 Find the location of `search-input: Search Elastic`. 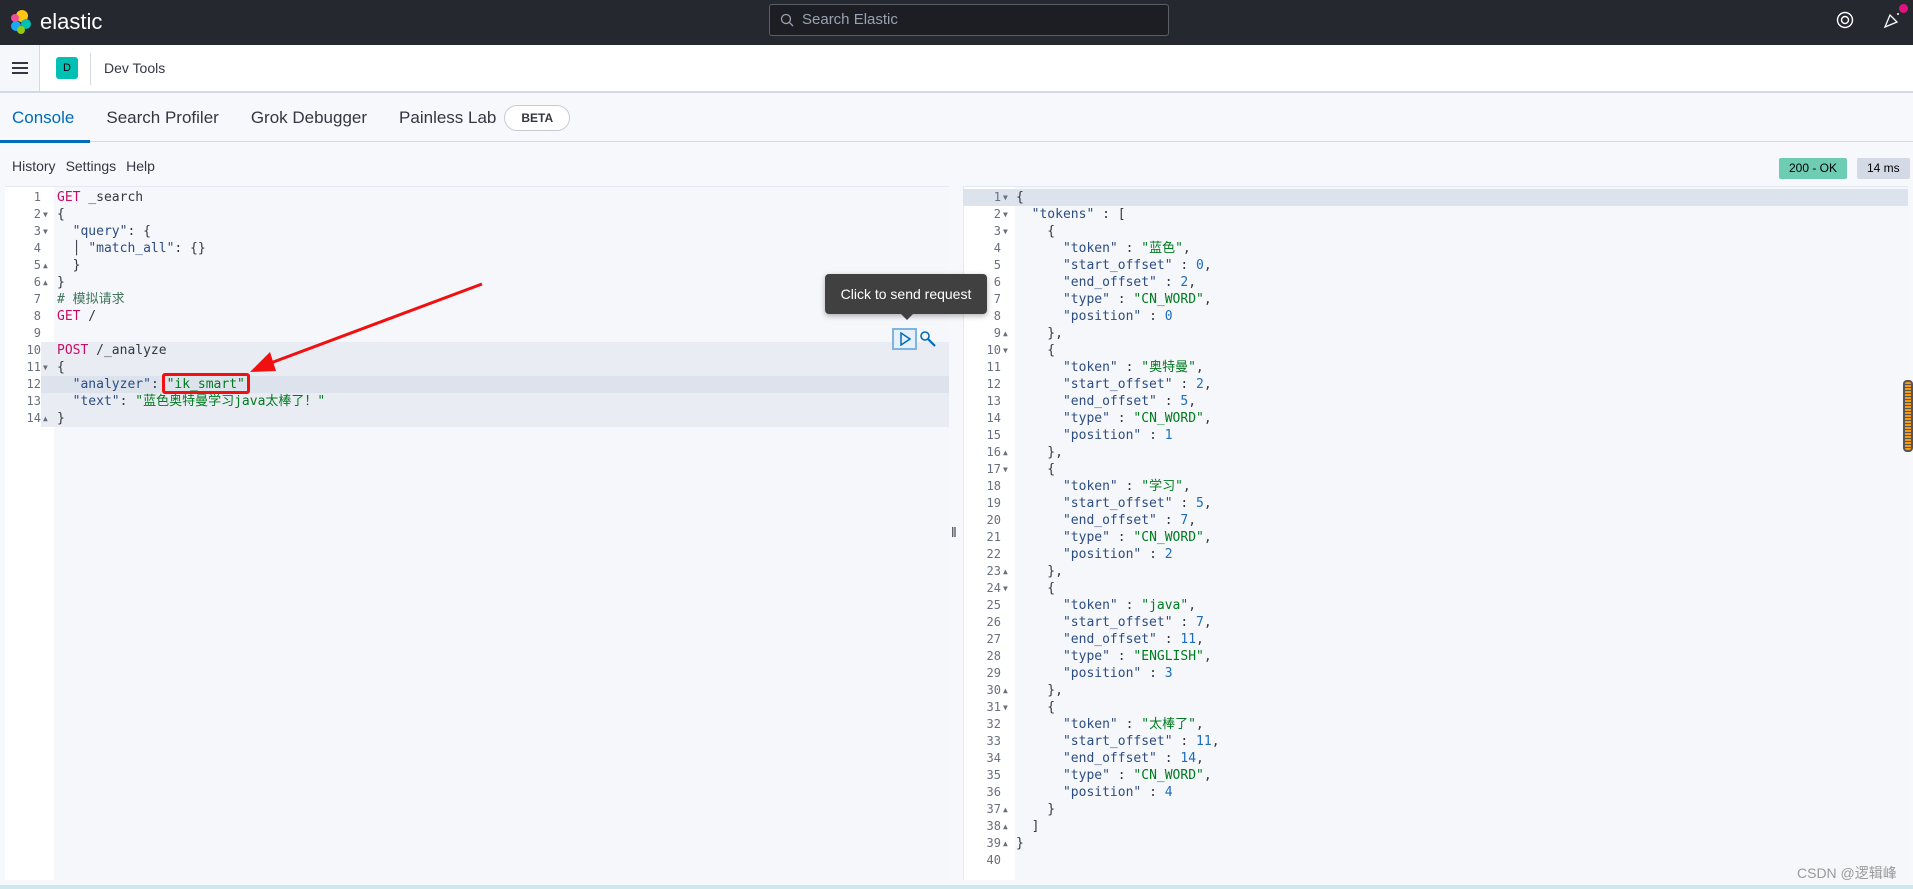

search-input: Search Elastic is located at coordinates (969, 20).